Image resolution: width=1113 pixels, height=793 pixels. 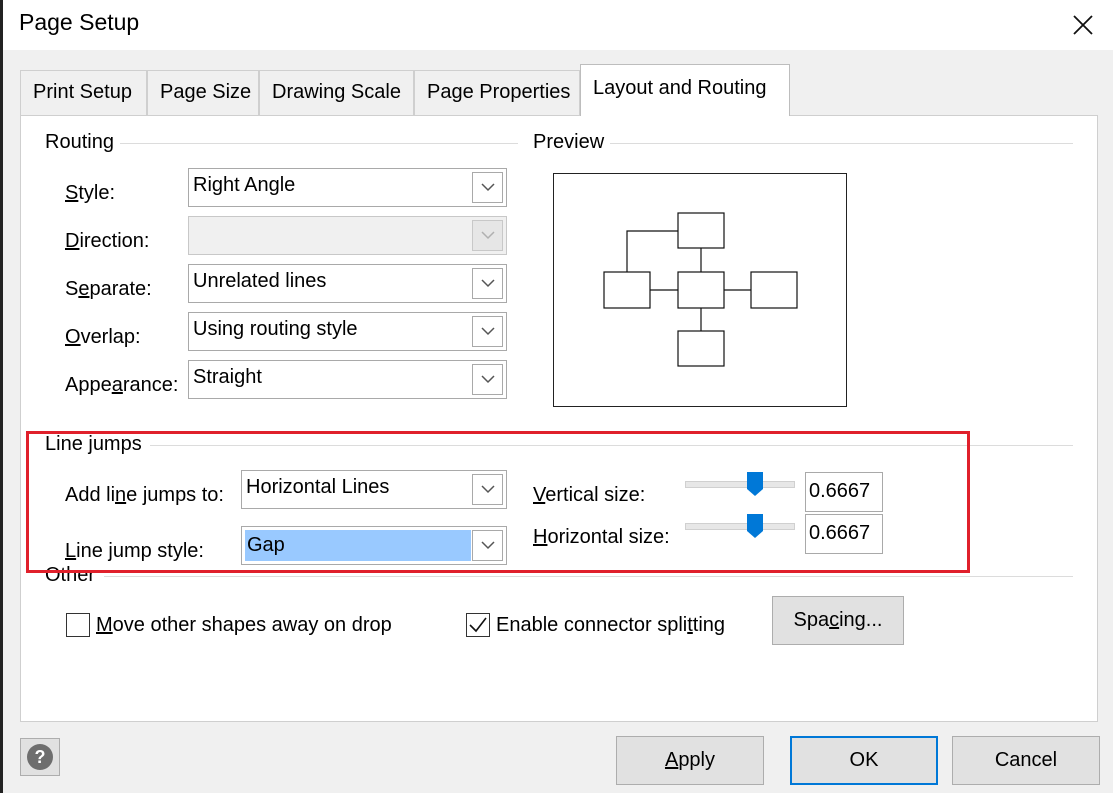 I want to click on move-shapes-checkbox, so click(x=78, y=625).